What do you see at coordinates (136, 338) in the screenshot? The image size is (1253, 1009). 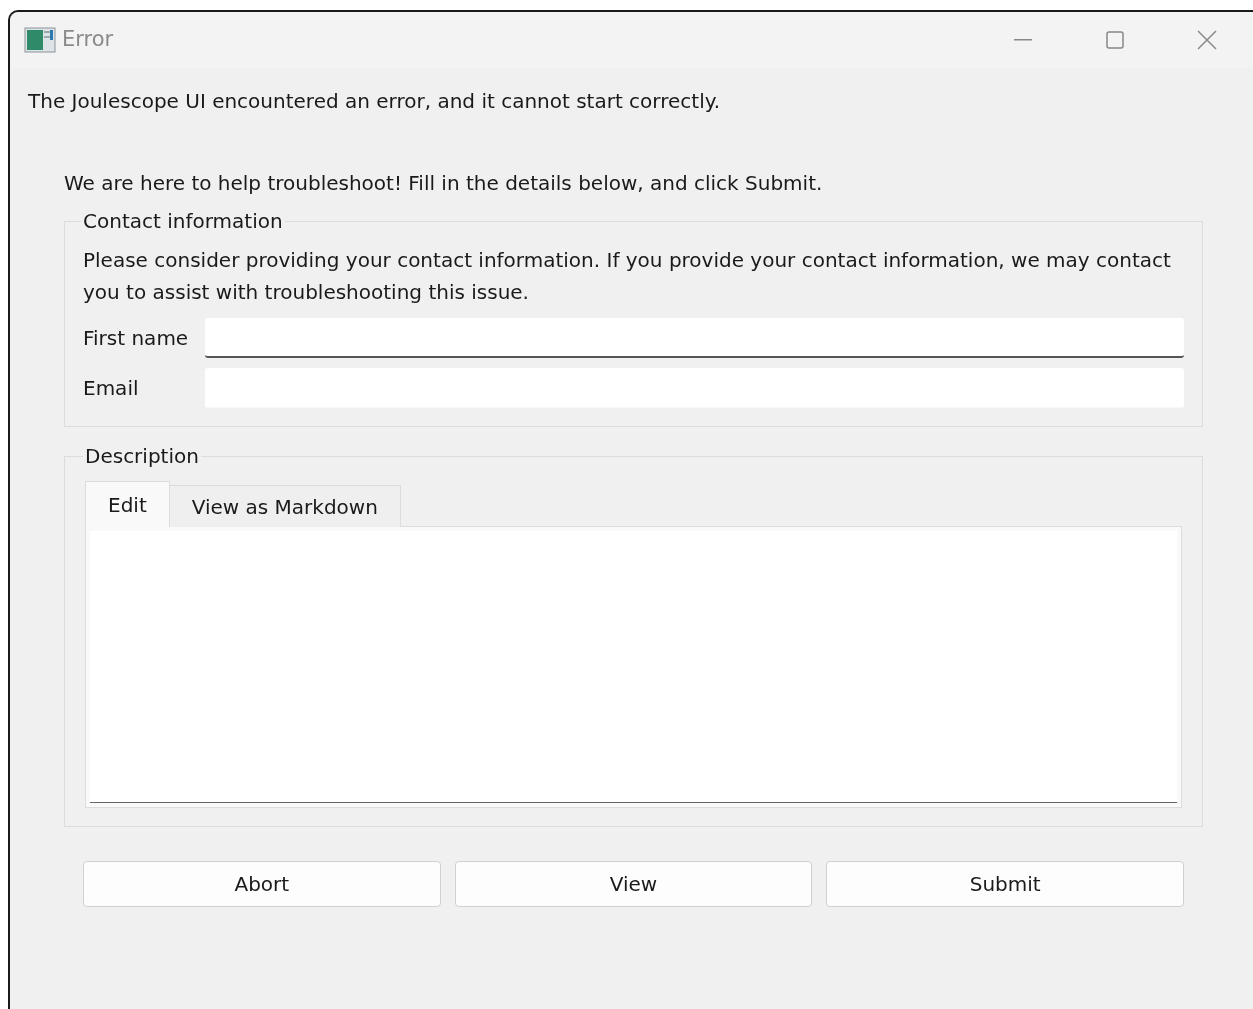 I see `field-label: First name` at bounding box center [136, 338].